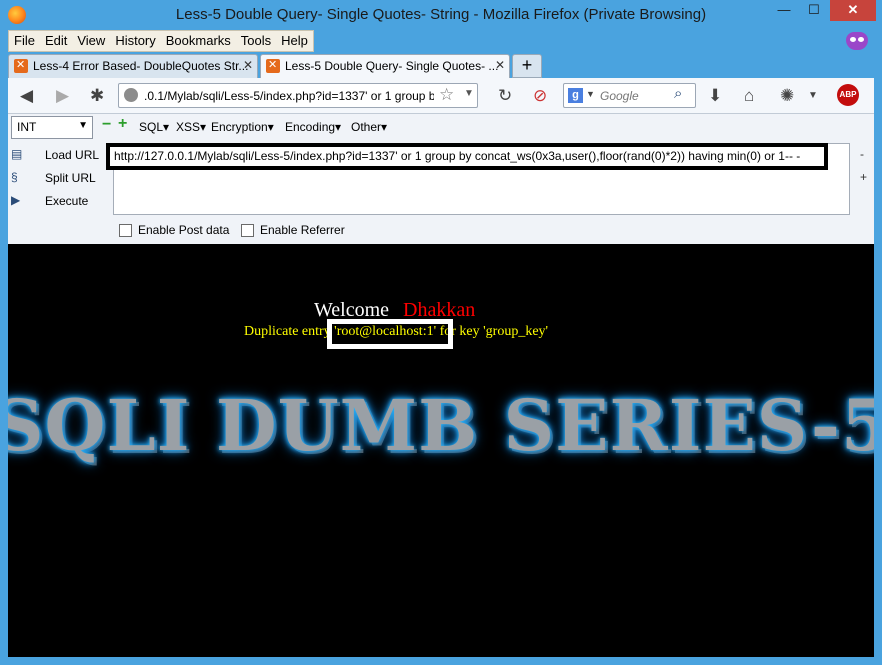 The width and height of the screenshot is (882, 665). What do you see at coordinates (787, 96) in the screenshot?
I see `firebug-icon: ✺` at bounding box center [787, 96].